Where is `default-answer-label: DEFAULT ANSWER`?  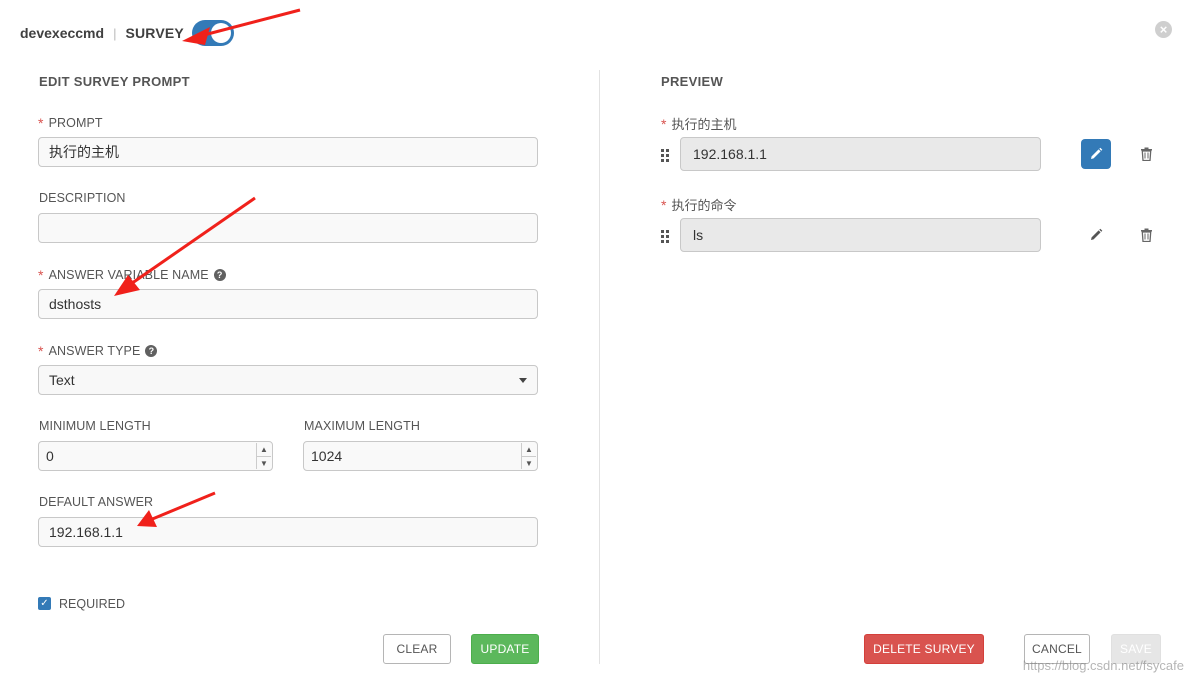 default-answer-label: DEFAULT ANSWER is located at coordinates (96, 502).